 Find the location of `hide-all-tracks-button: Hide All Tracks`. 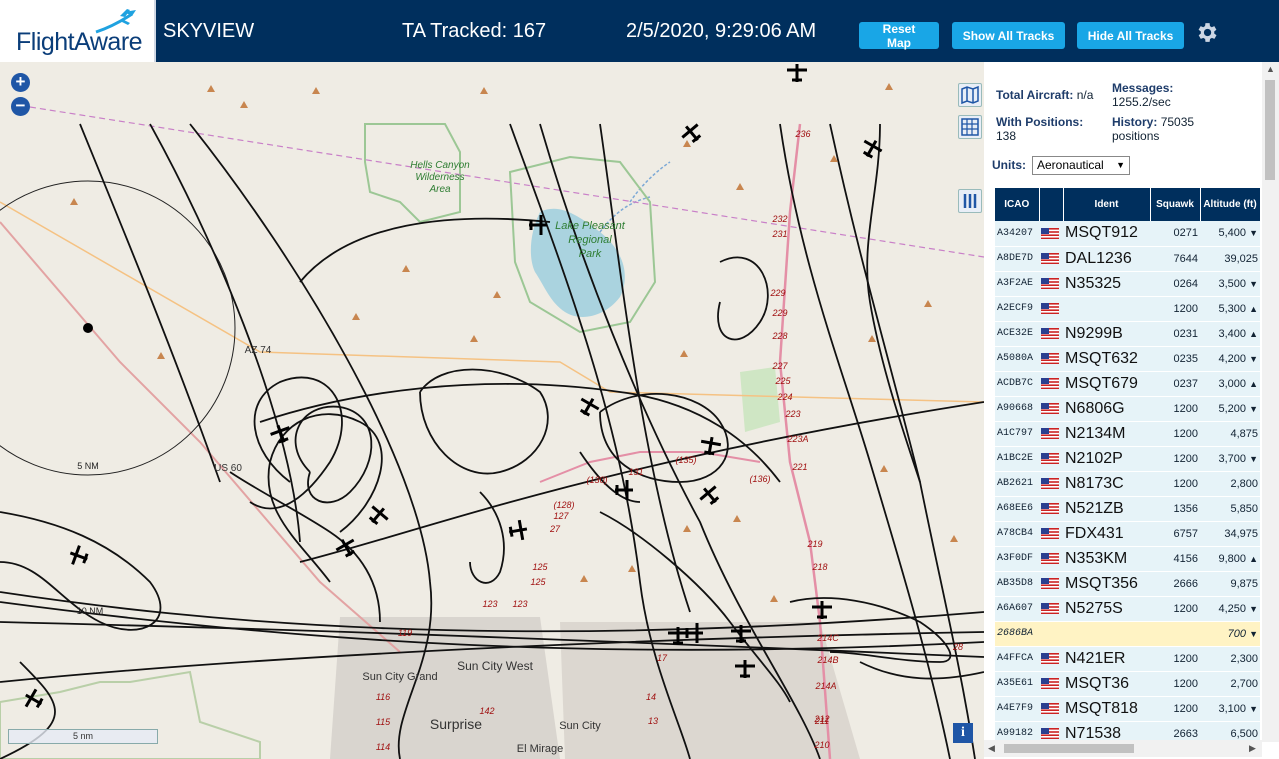

hide-all-tracks-button: Hide All Tracks is located at coordinates (1130, 35).